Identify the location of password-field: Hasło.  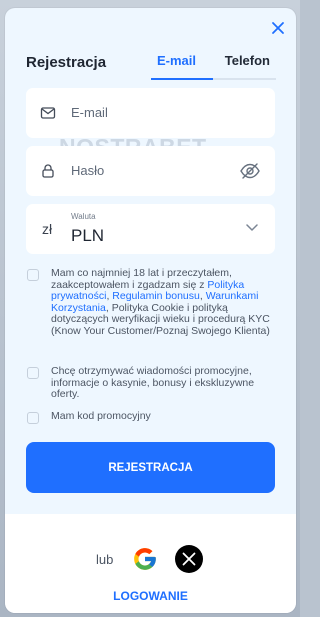
(150, 171).